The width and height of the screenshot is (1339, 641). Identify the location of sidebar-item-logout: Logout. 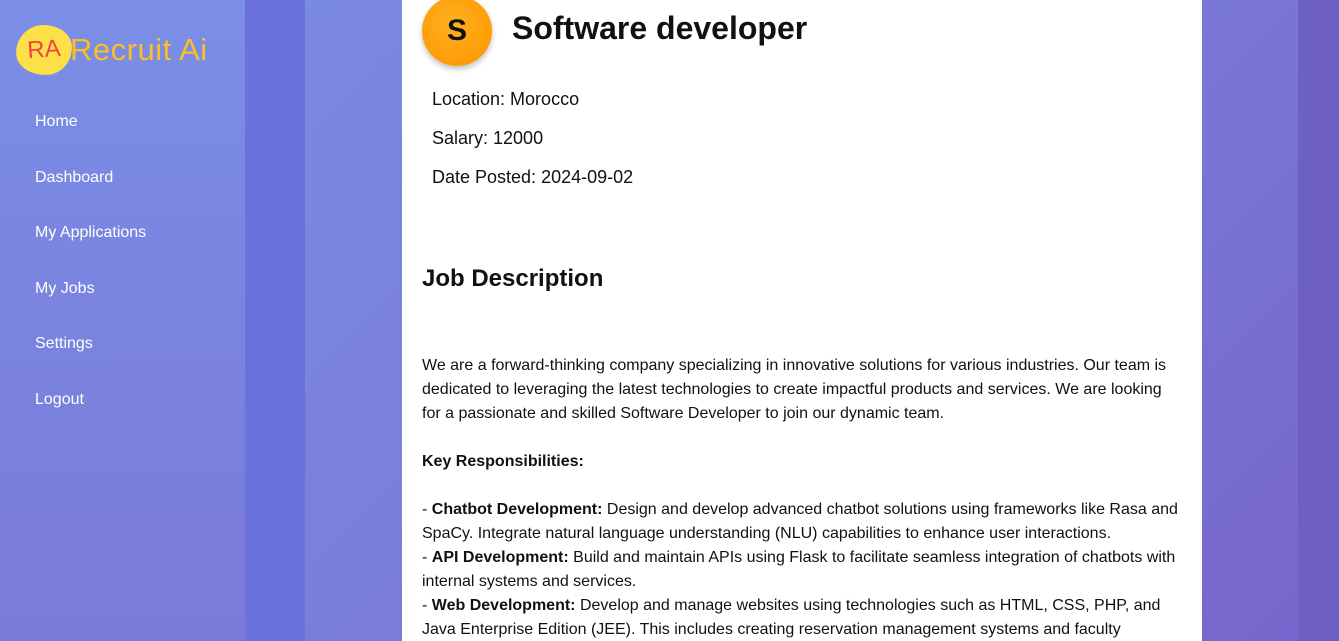
(122, 400).